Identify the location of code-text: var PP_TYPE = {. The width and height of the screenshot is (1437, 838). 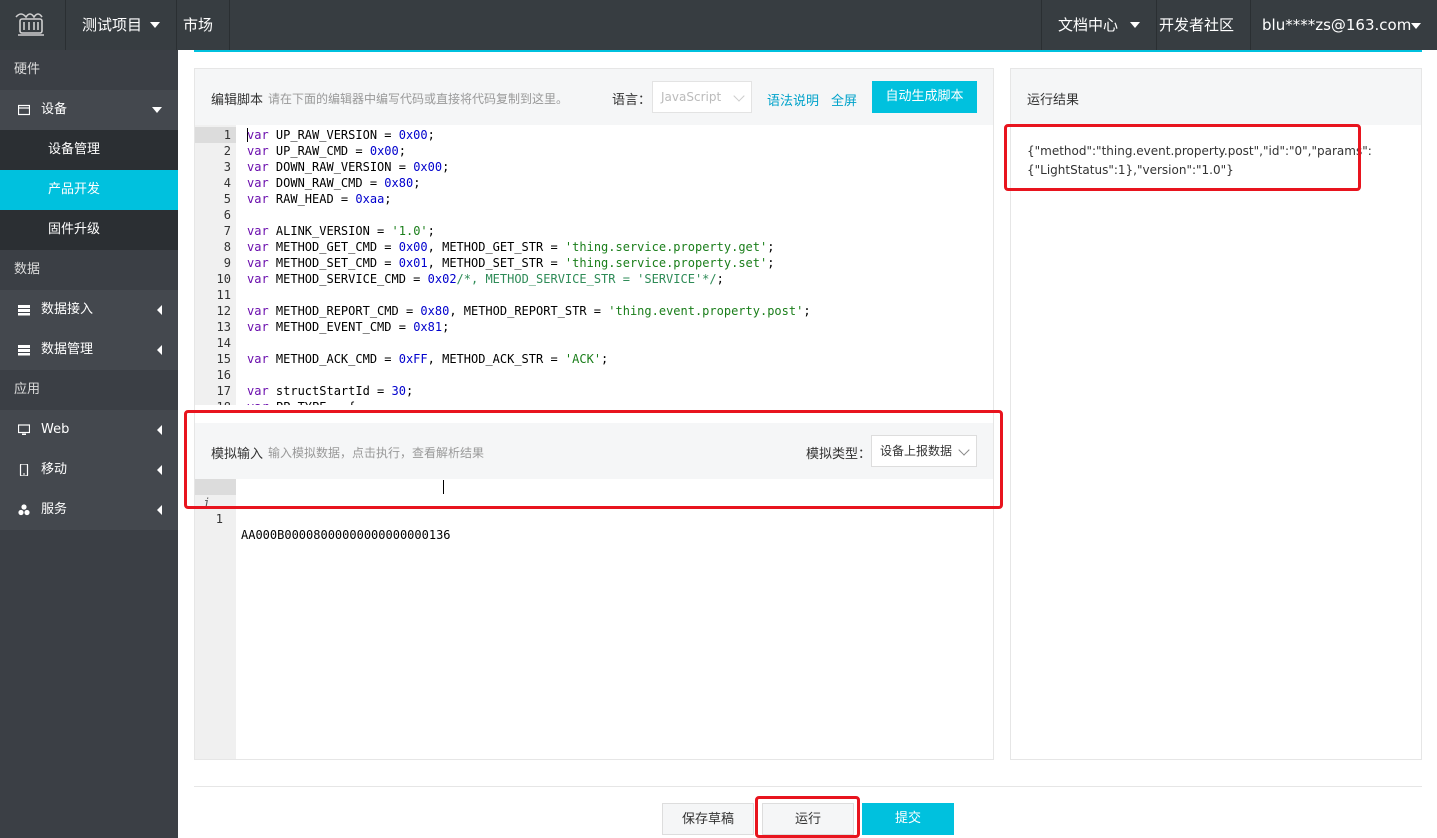
(301, 402).